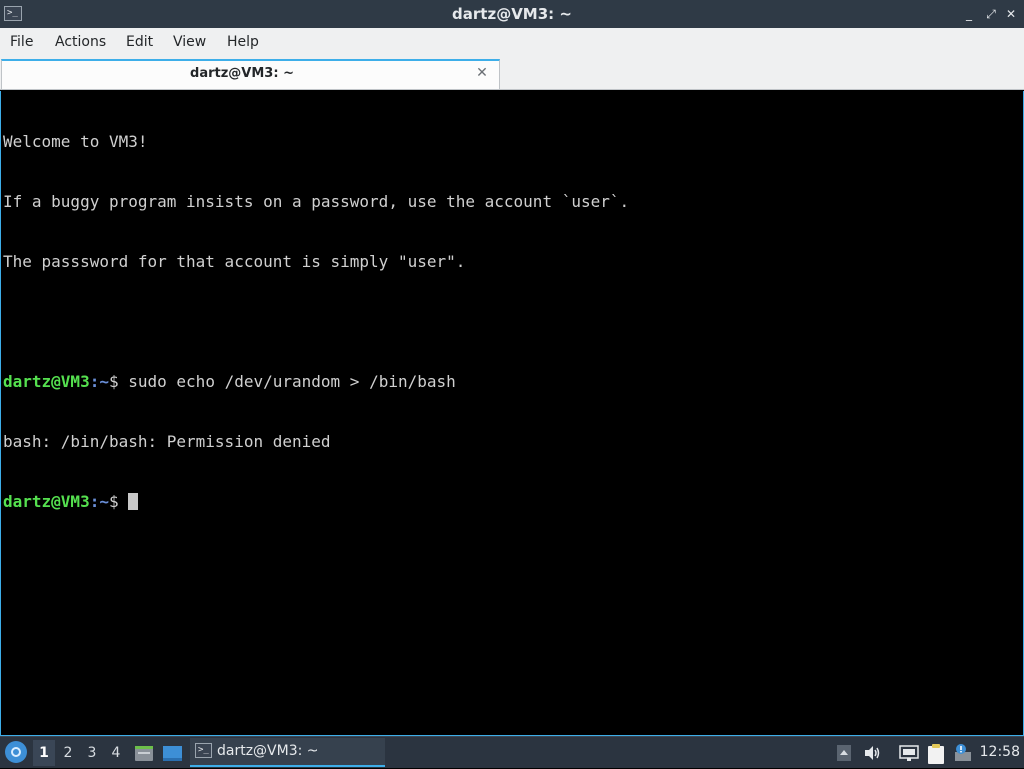 The height and width of the screenshot is (769, 1024). What do you see at coordinates (512, 752) in the screenshot?
I see `taskbar: 1 2 3 4 >_ dartz@VM3: ~ 12:58` at bounding box center [512, 752].